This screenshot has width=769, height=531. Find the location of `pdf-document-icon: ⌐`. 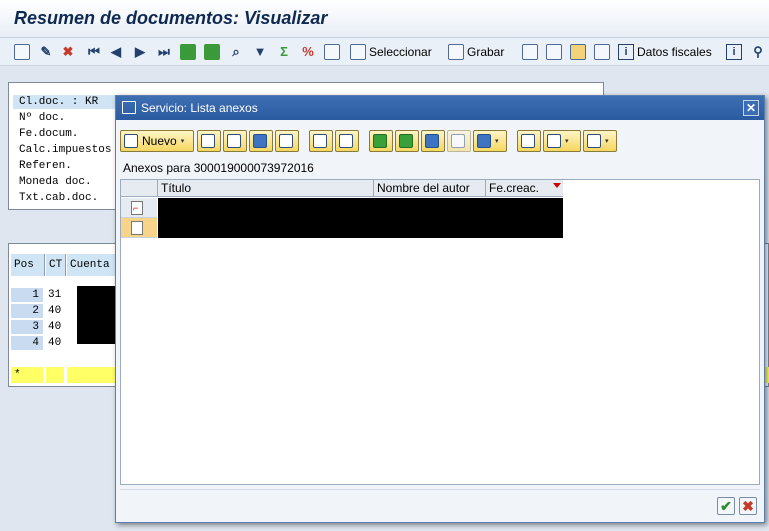

pdf-document-icon: ⌐ is located at coordinates (137, 208).